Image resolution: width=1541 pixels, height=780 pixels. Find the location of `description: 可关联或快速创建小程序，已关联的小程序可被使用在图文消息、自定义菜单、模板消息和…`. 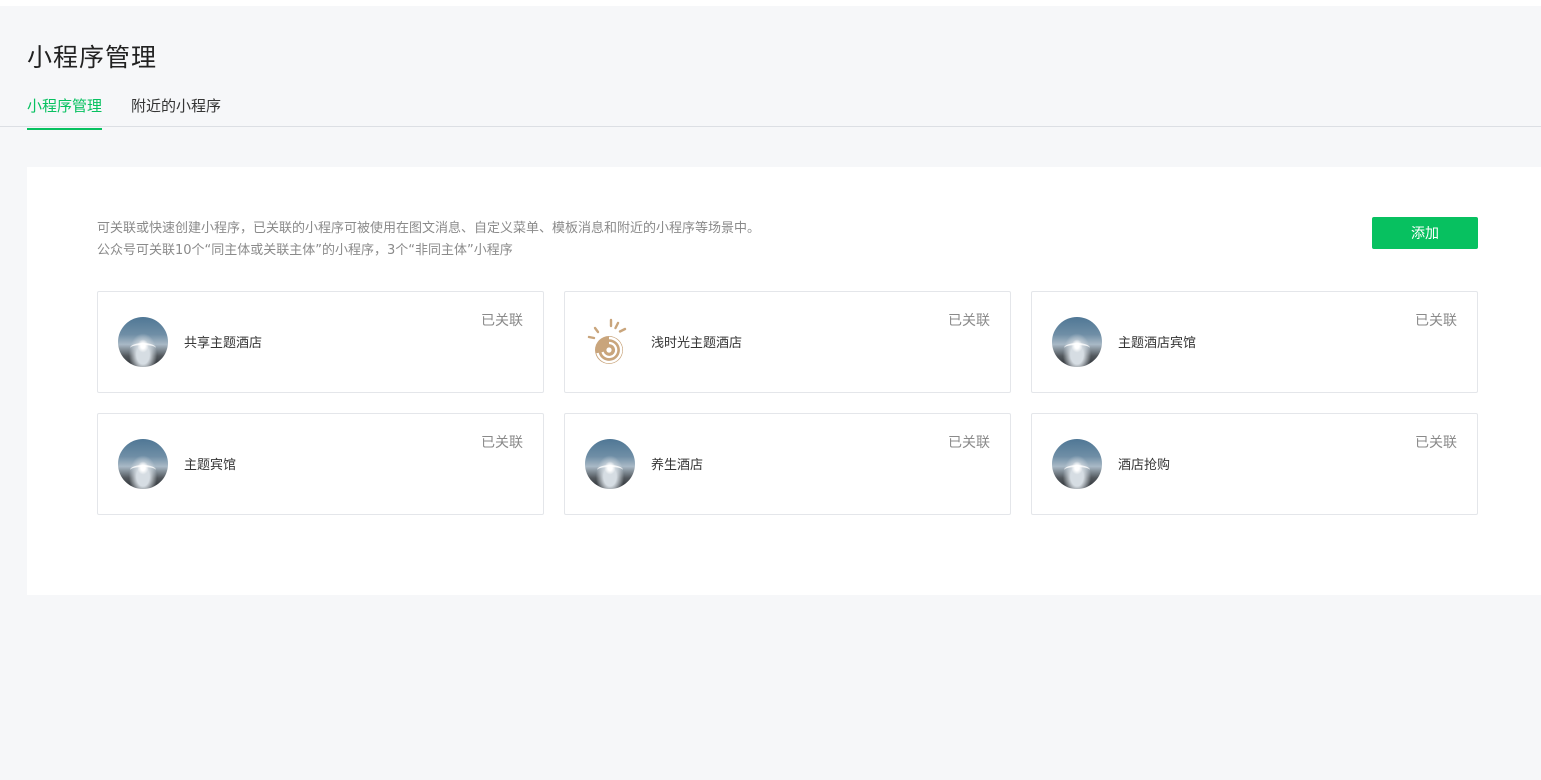

description: 可关联或快速创建小程序，已关联的小程序可被使用在图文消息、自定义菜单、模板消息和… is located at coordinates (428, 240).